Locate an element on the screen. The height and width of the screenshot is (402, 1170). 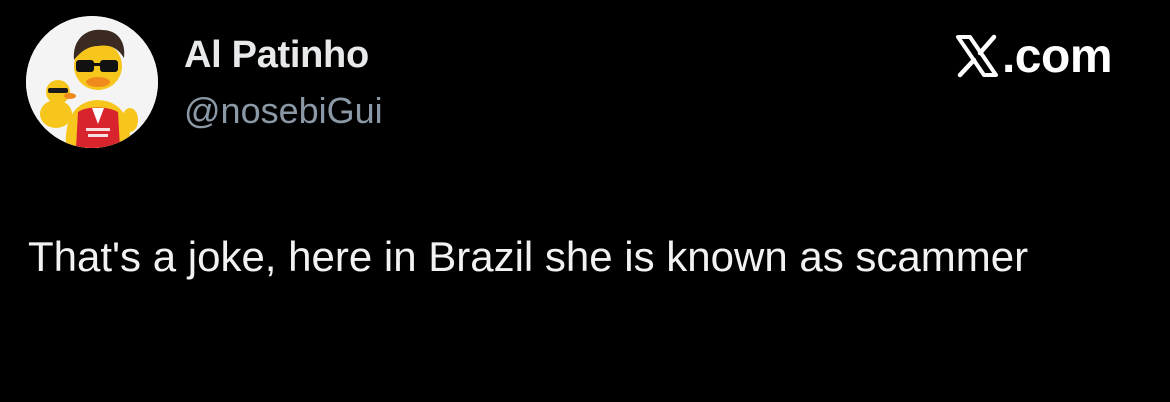
display-name: Al Patinho is located at coordinates (276, 55).